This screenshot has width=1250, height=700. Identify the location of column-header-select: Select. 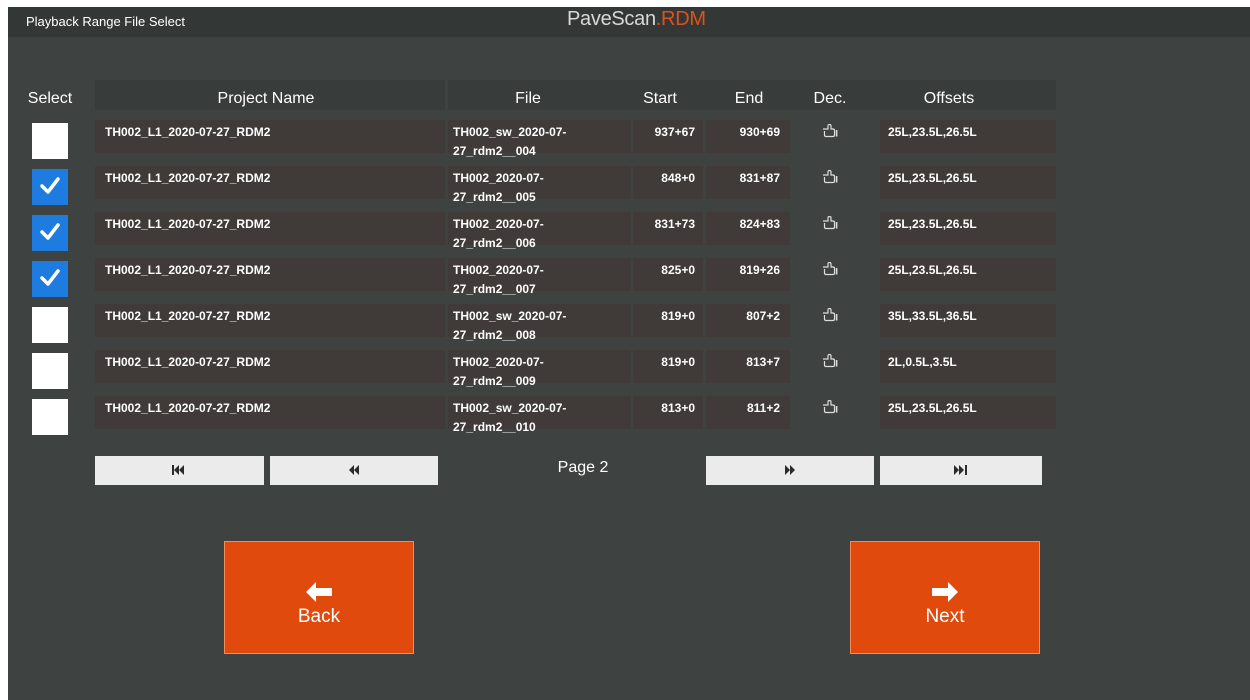
(50, 98).